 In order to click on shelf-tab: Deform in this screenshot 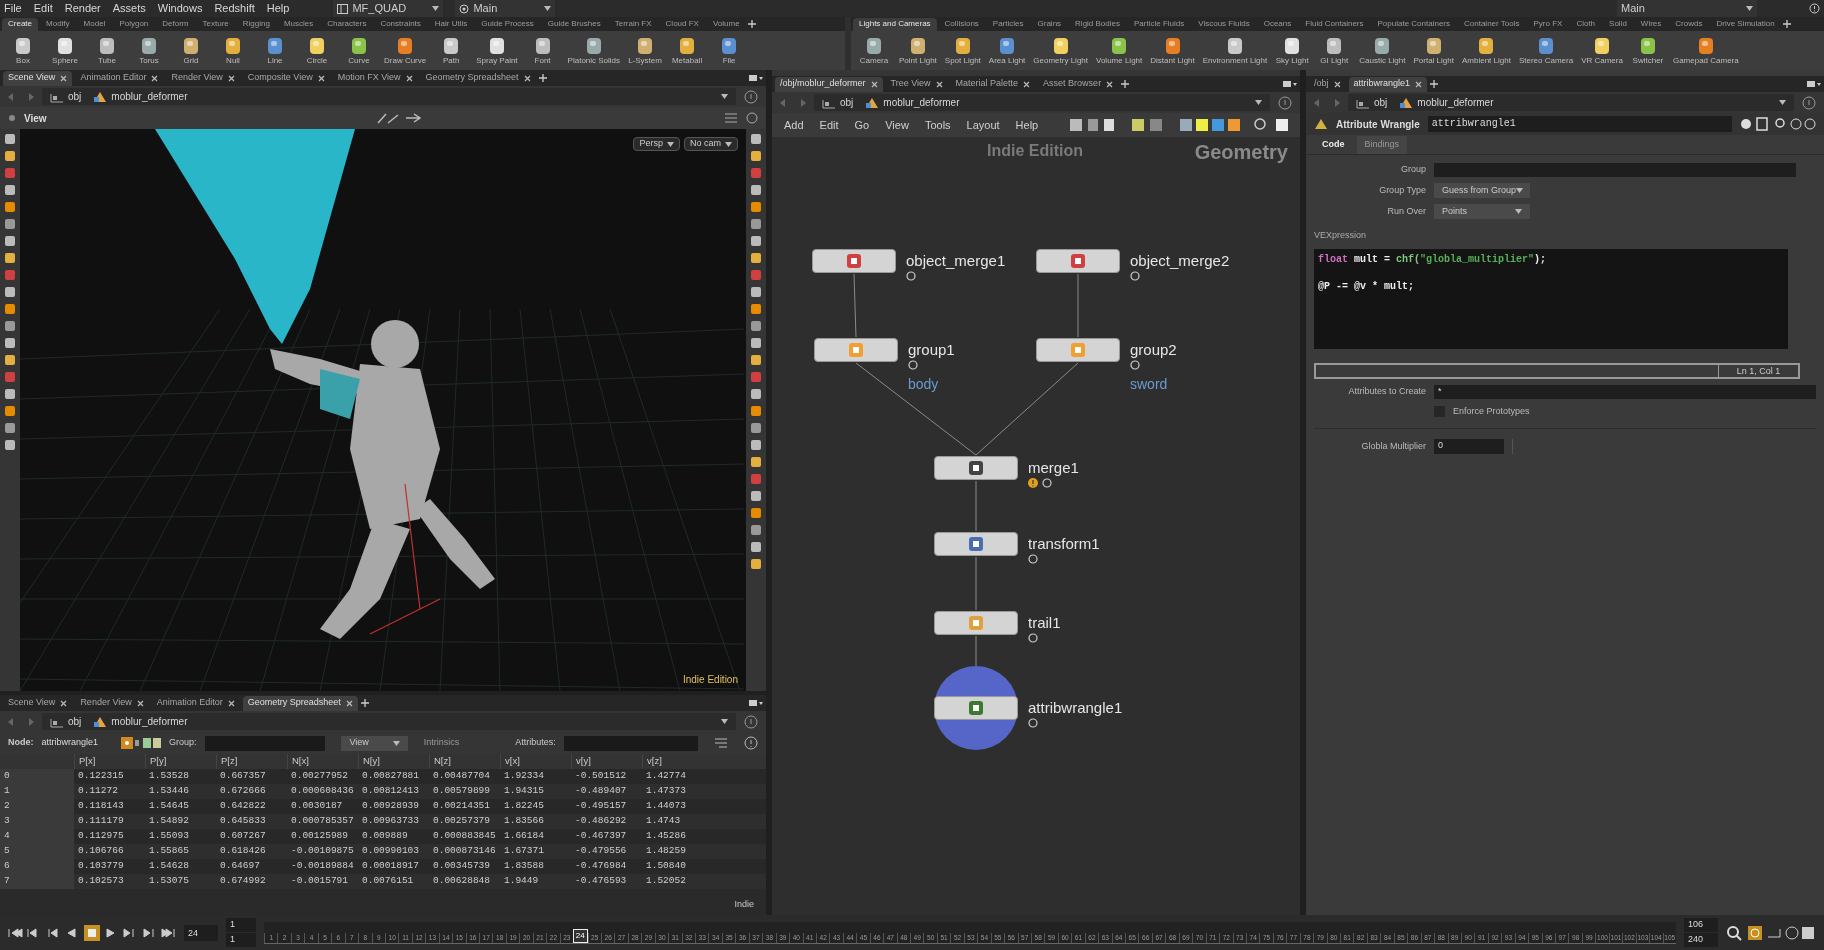, I will do `click(175, 24)`.